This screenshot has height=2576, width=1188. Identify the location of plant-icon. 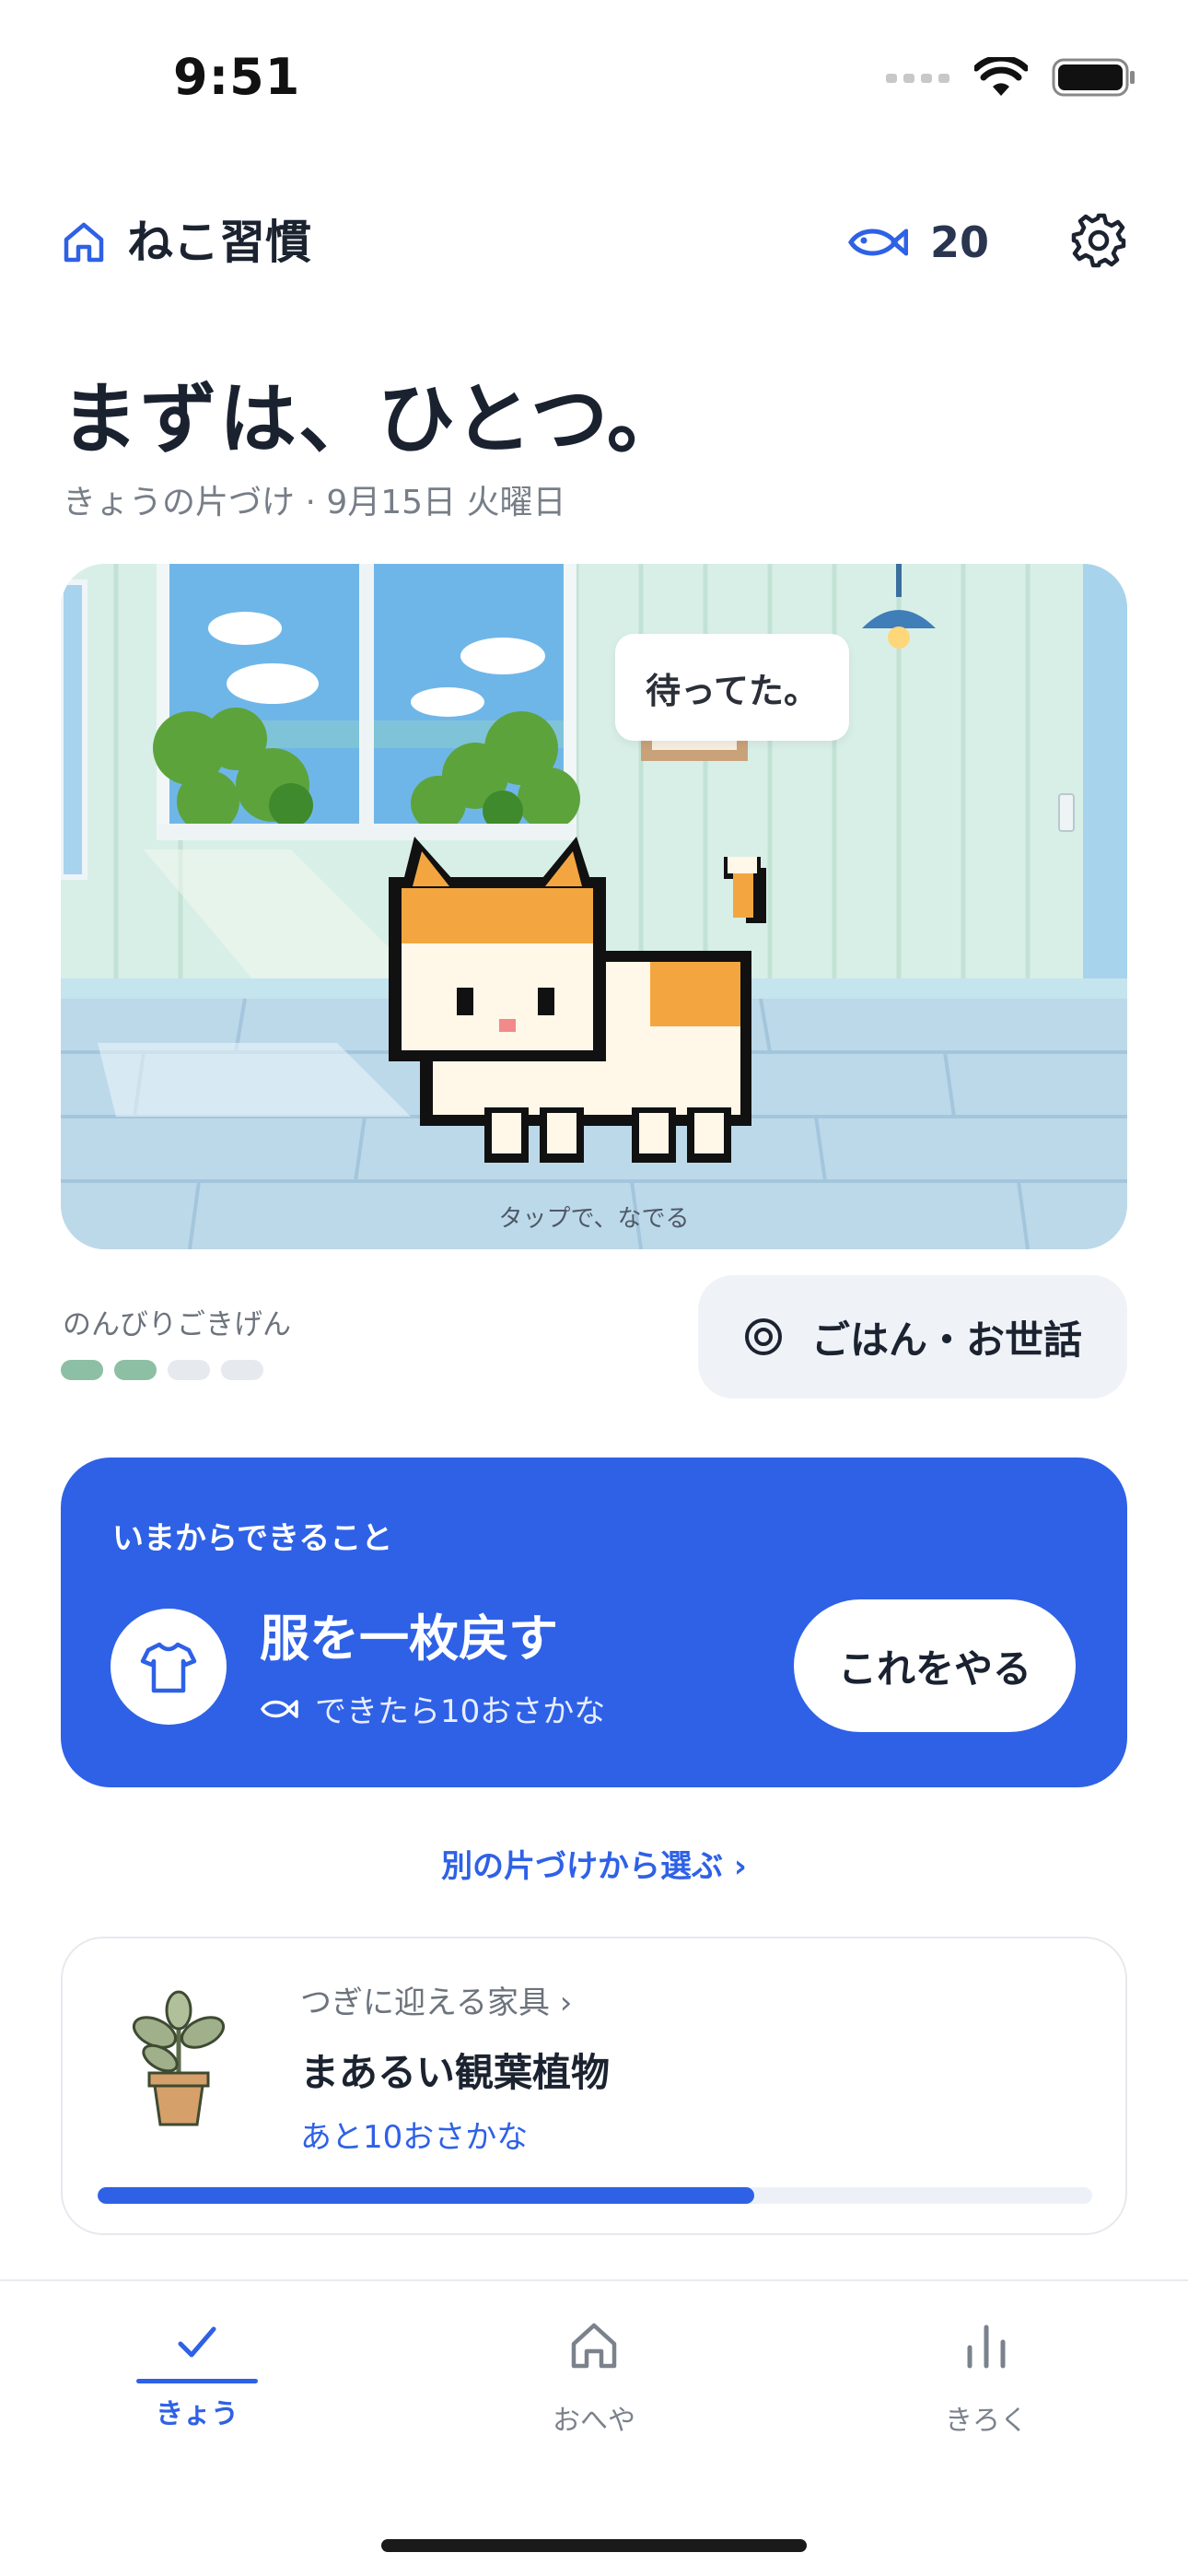
(179, 2058).